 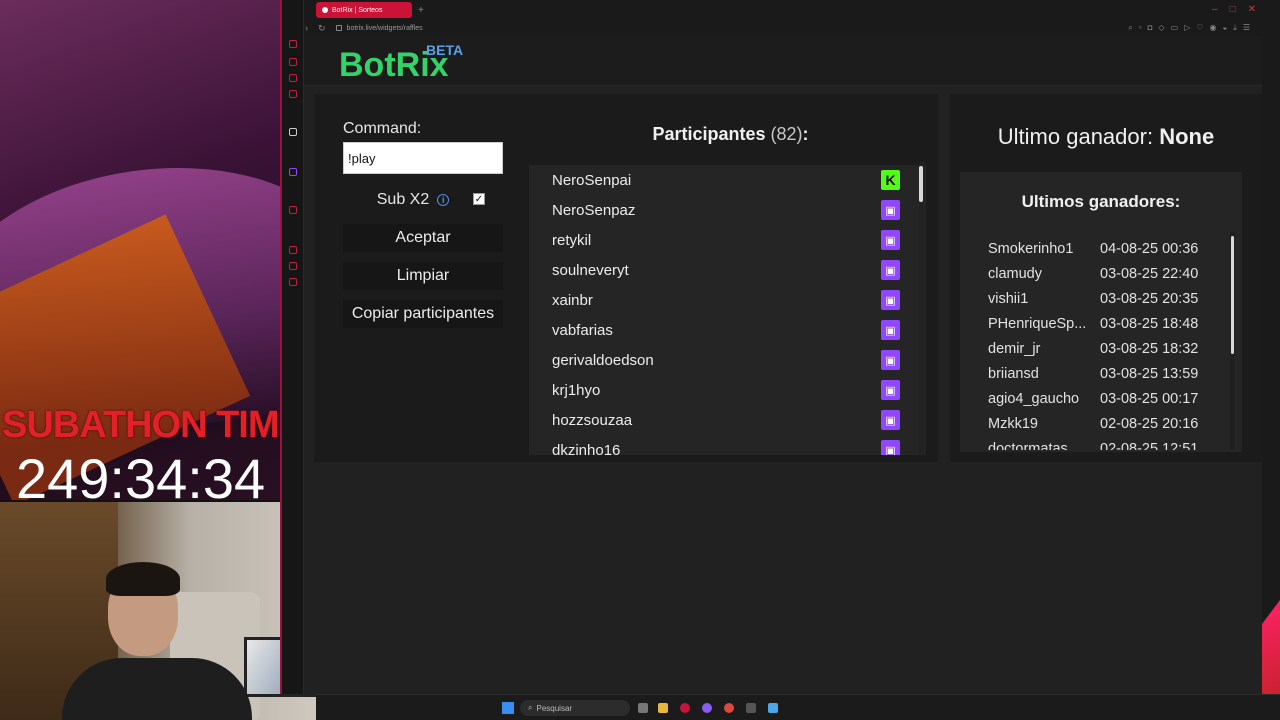 What do you see at coordinates (1161, 28) in the screenshot?
I see `shield-icon: ◇` at bounding box center [1161, 28].